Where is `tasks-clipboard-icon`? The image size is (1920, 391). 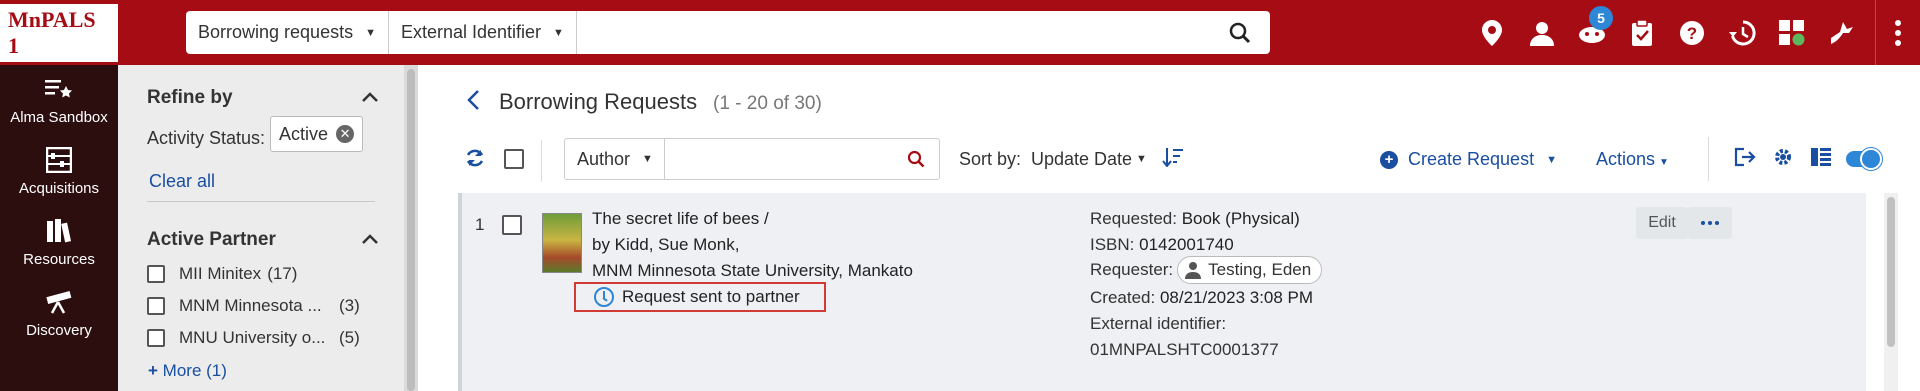
tasks-clipboard-icon is located at coordinates (1642, 32).